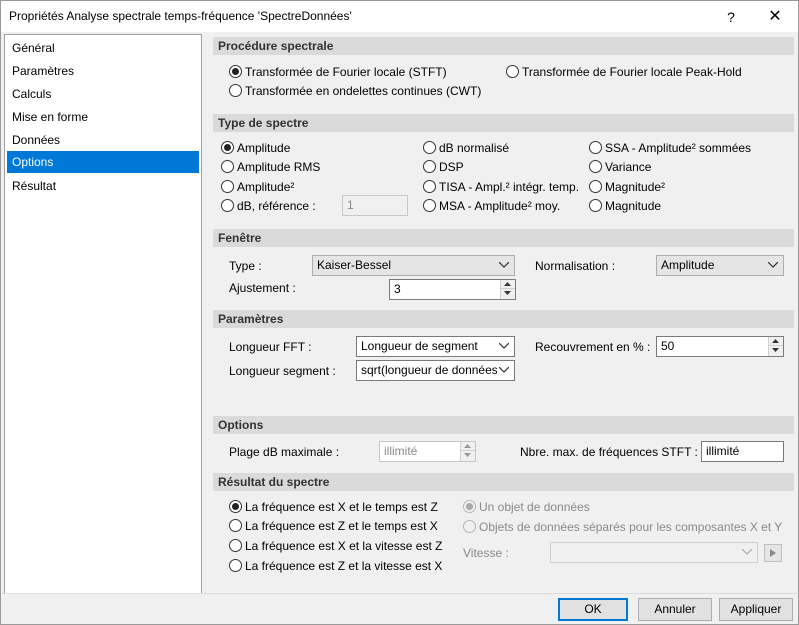 The image size is (799, 625). What do you see at coordinates (773, 553) in the screenshot?
I see `speed-arrow-button` at bounding box center [773, 553].